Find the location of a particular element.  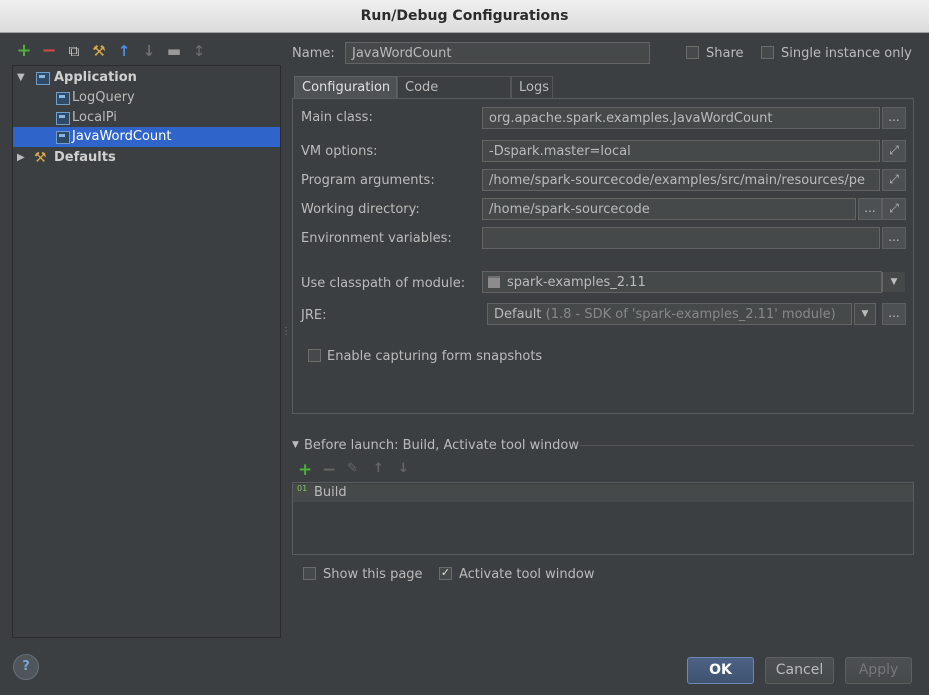

main-class-field: org.apache.spark.examples.JavaWordCount is located at coordinates (681, 118).